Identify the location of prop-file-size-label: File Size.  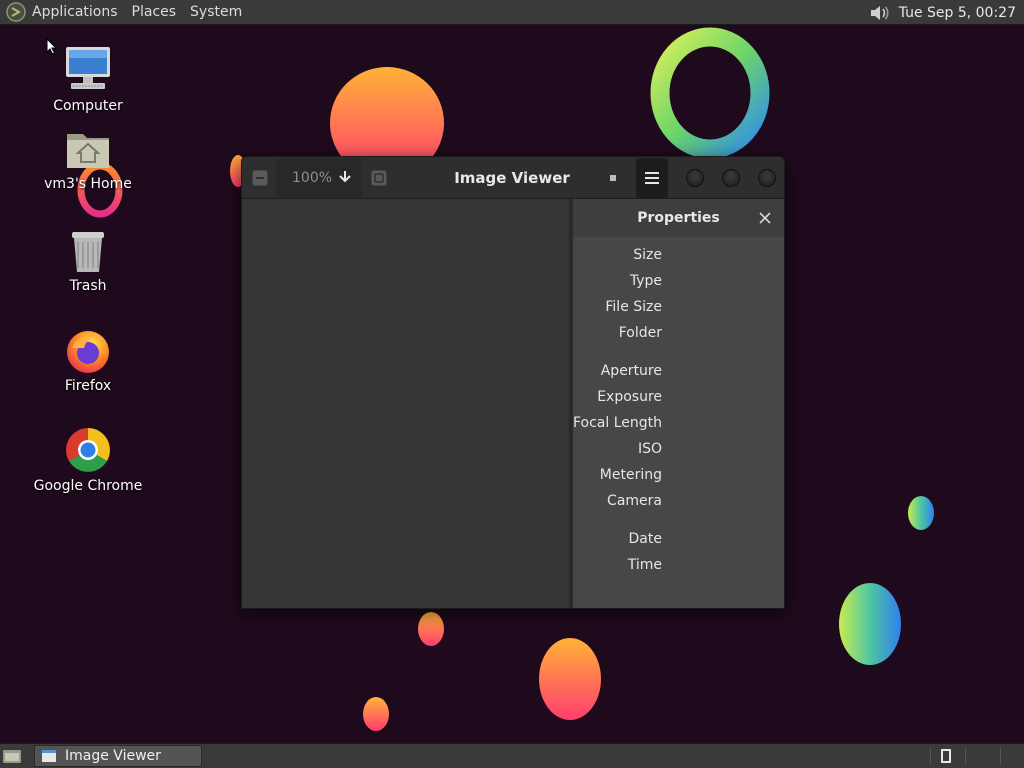
(633, 307).